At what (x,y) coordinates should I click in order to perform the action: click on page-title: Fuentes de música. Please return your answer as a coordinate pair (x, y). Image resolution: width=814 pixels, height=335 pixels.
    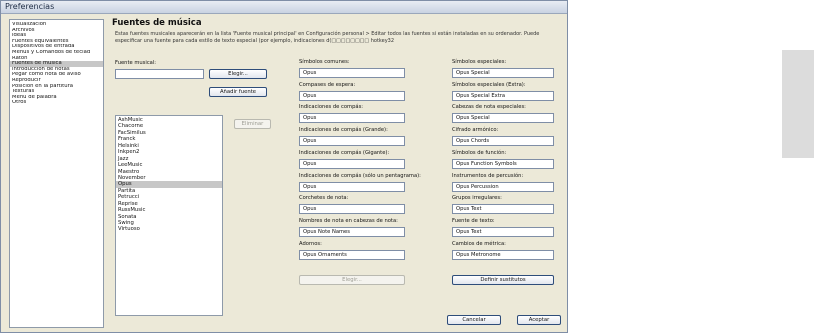
    Looking at the image, I should click on (157, 23).